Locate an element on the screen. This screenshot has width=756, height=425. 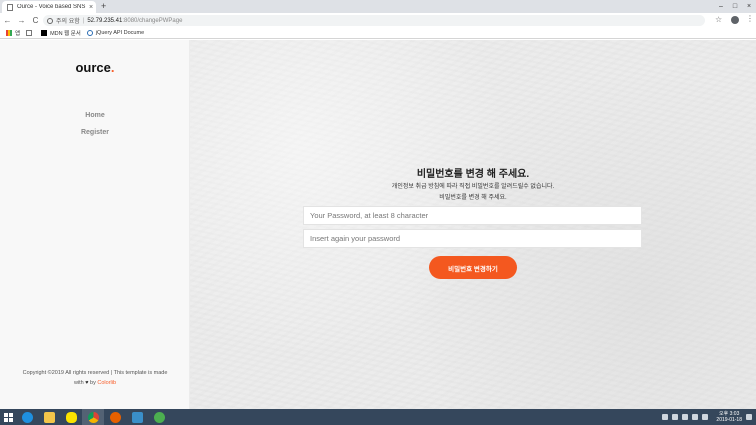
page-title: 비밀번호를 변경 해 주세요. is located at coordinates (473, 174).